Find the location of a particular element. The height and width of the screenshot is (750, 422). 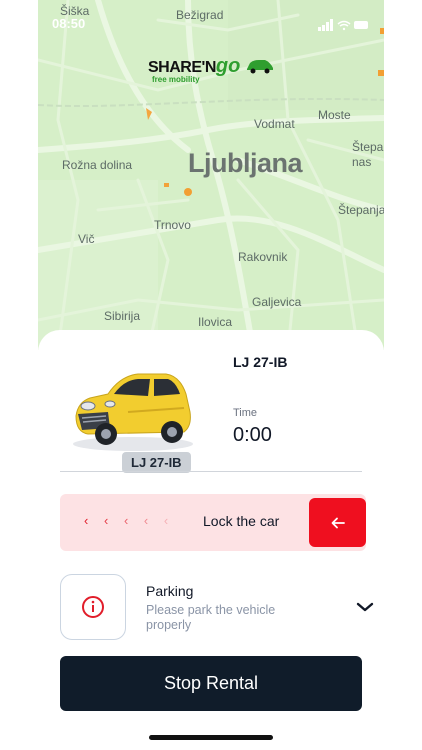

brand-logo-name: SHARE'N is located at coordinates (182, 67).